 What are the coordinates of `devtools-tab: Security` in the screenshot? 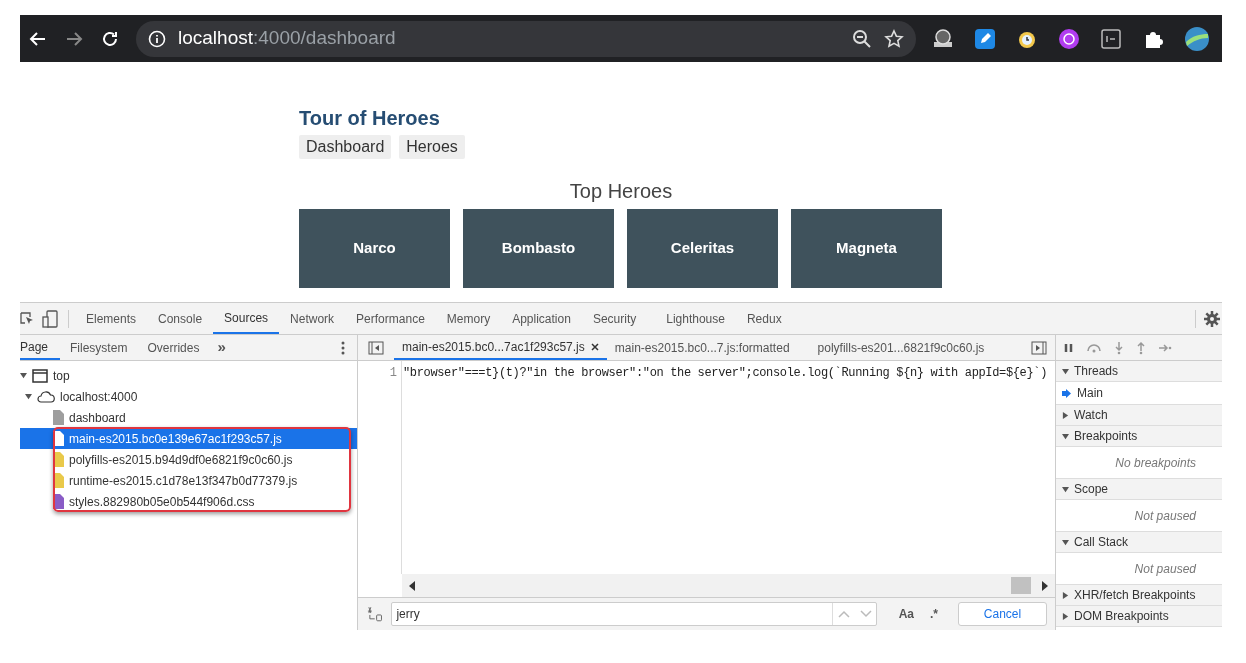 It's located at (614, 318).